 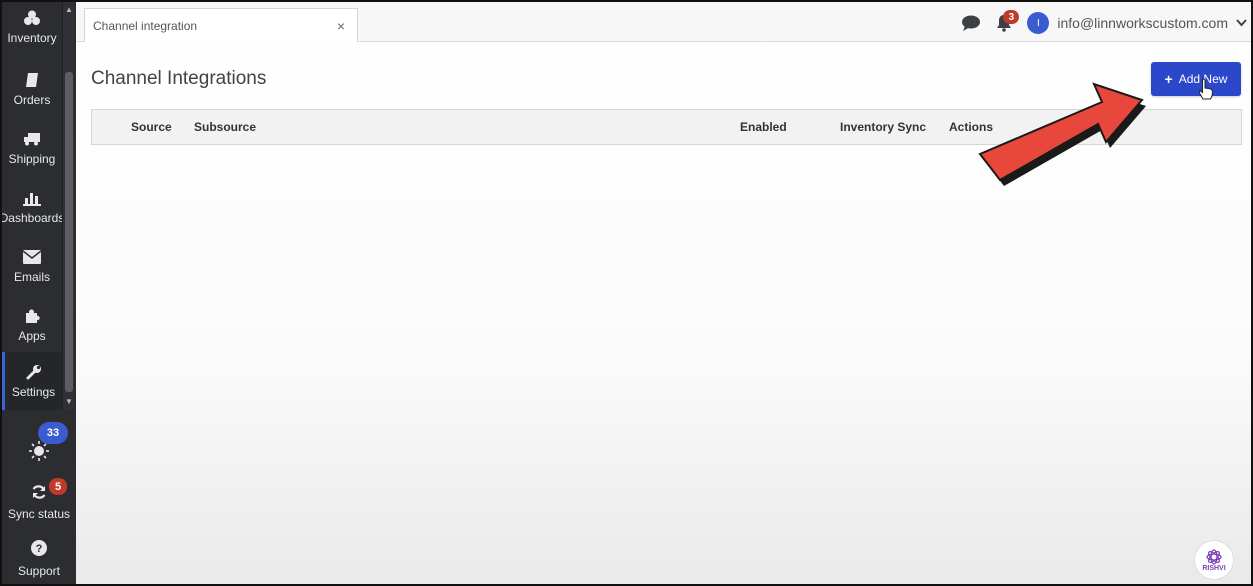 I want to click on sidebar-item-inventory: Inventory, so click(x=32, y=27).